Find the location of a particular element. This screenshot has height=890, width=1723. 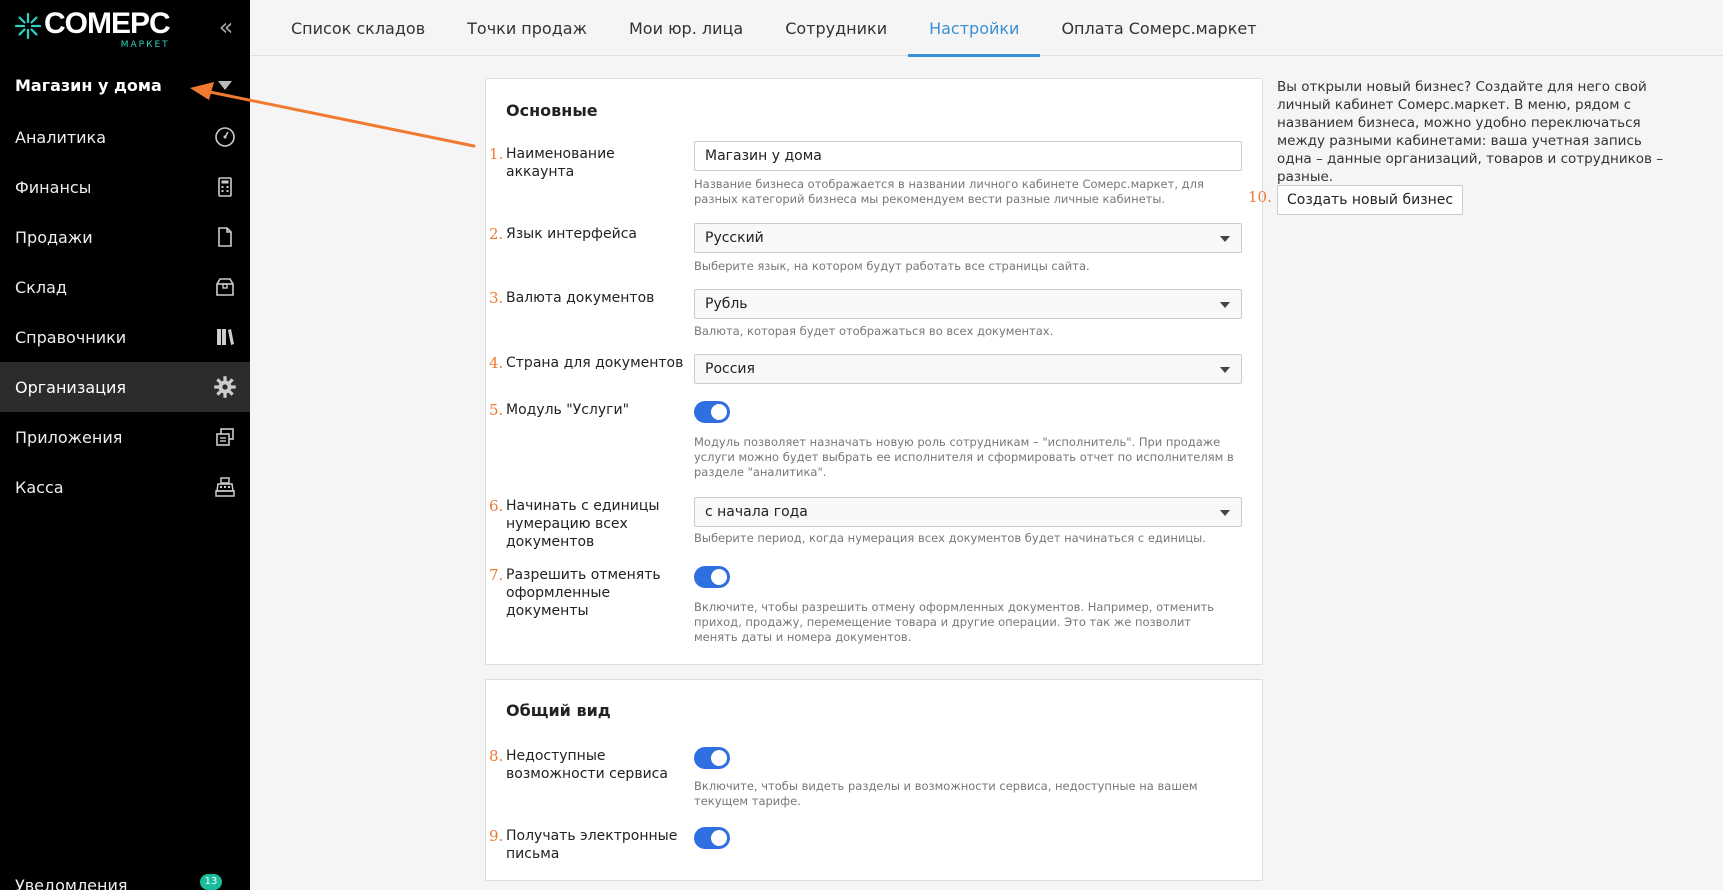

sidebar-item-organization: Организация is located at coordinates (125, 387).